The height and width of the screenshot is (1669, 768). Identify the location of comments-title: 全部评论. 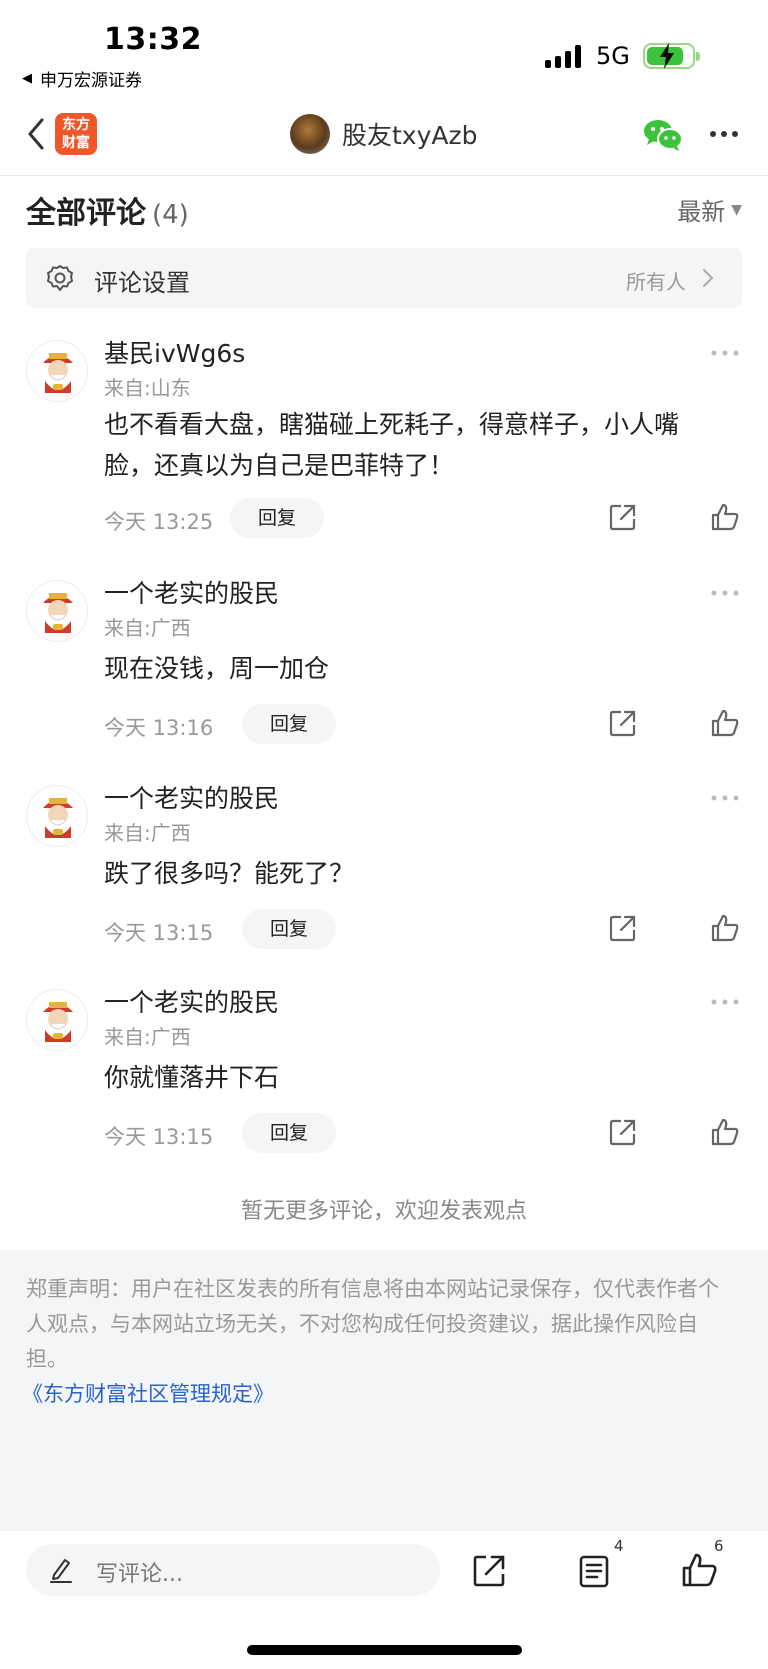
(86, 213).